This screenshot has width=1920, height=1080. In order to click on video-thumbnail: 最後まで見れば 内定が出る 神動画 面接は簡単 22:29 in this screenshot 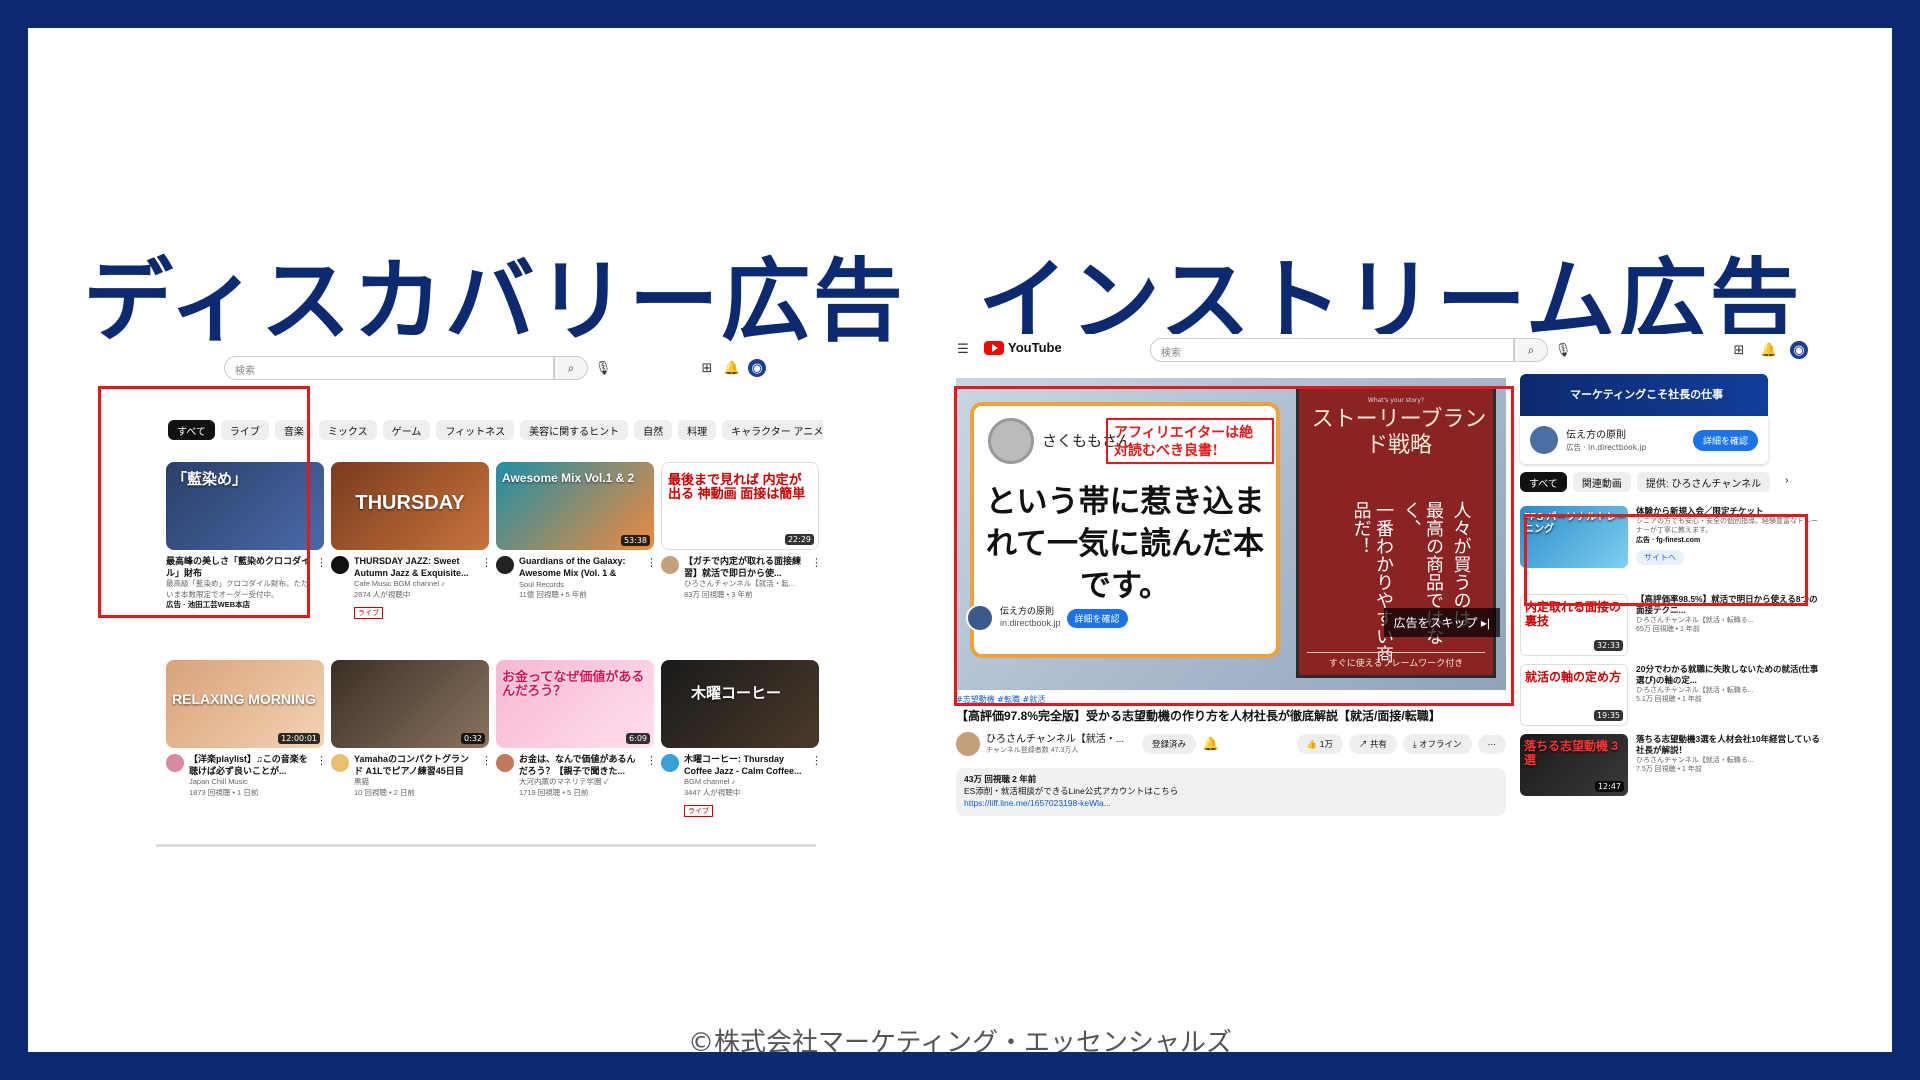, I will do `click(740, 506)`.